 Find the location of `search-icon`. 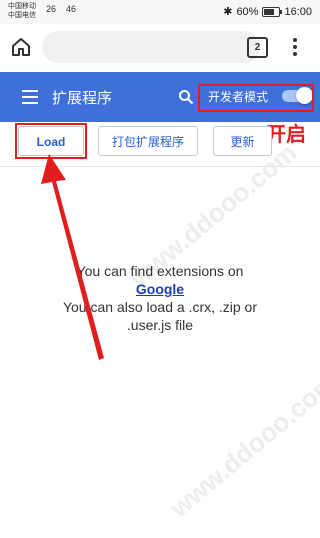

search-icon is located at coordinates (186, 97).